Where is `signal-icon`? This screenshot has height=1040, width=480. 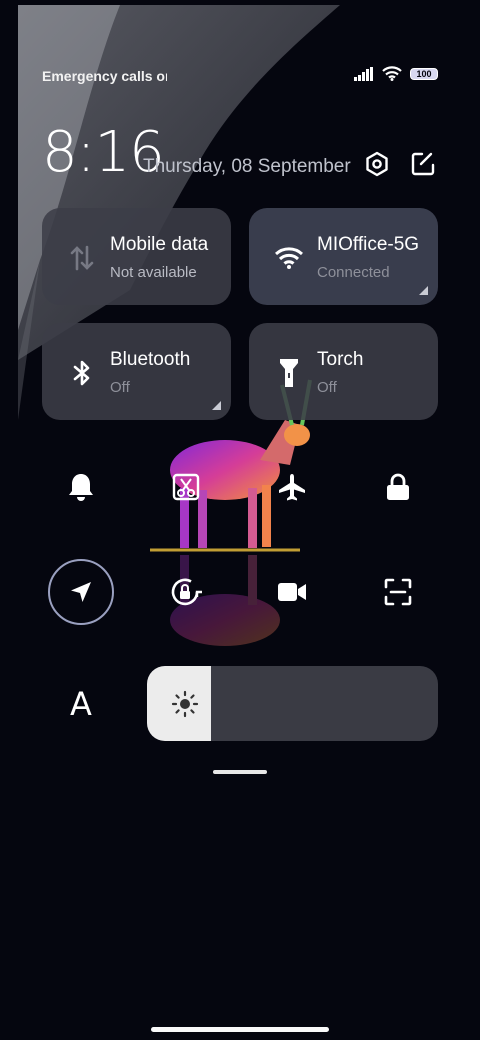 signal-icon is located at coordinates (363, 73).